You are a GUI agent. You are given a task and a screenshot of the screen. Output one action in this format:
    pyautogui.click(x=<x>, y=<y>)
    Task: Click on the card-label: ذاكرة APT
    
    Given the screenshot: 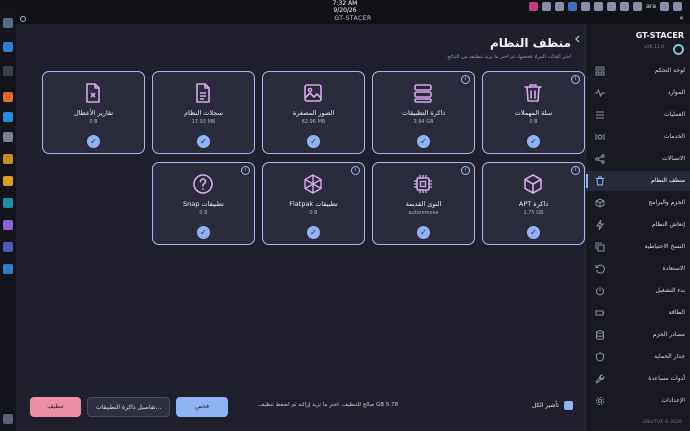 What is the action you would take?
    pyautogui.click(x=533, y=204)
    